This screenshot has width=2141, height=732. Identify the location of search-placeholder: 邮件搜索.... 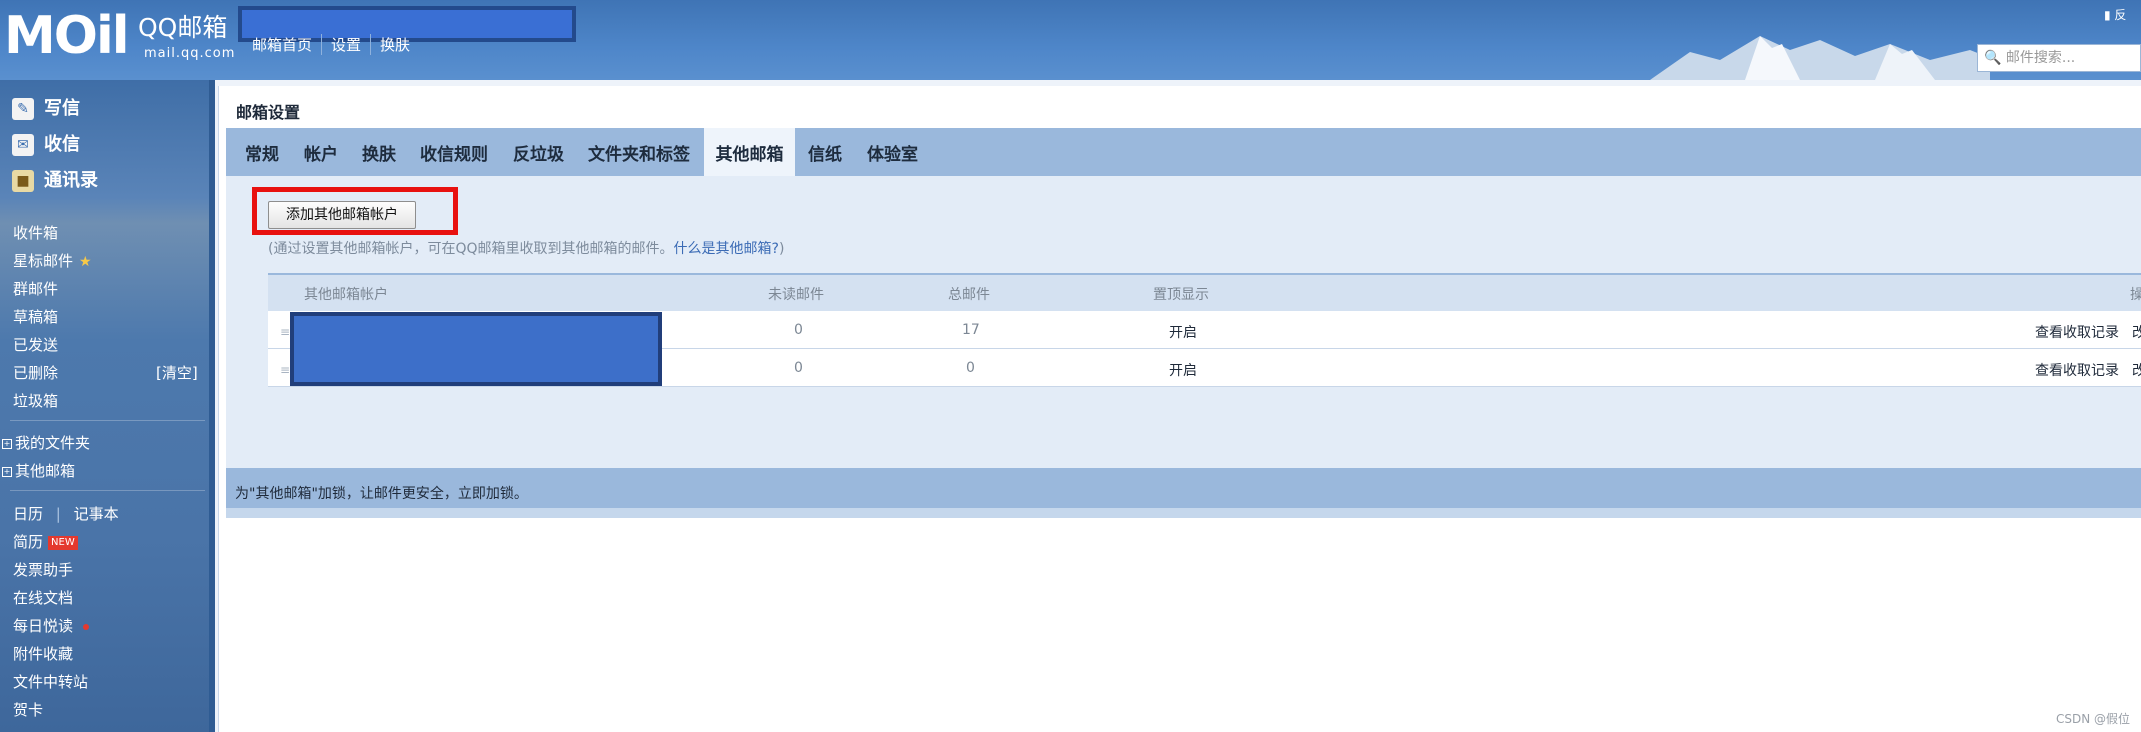
(2040, 58).